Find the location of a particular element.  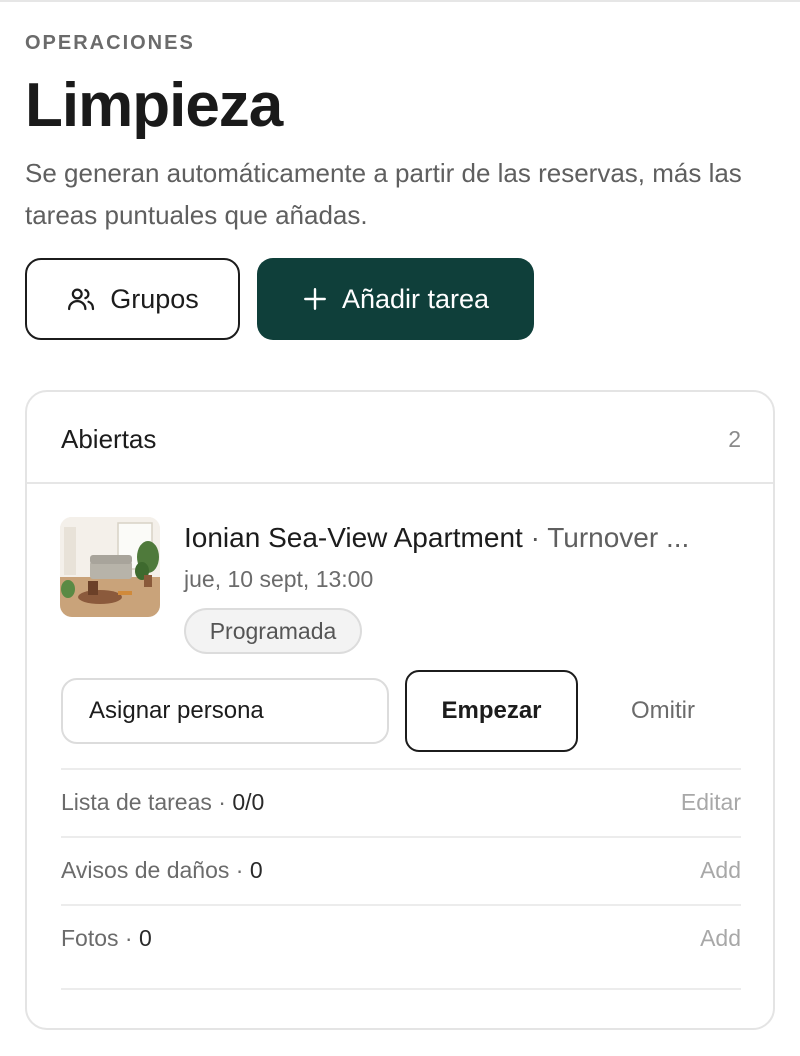

photos-row: Fotos · 0 Add is located at coordinates (401, 938).